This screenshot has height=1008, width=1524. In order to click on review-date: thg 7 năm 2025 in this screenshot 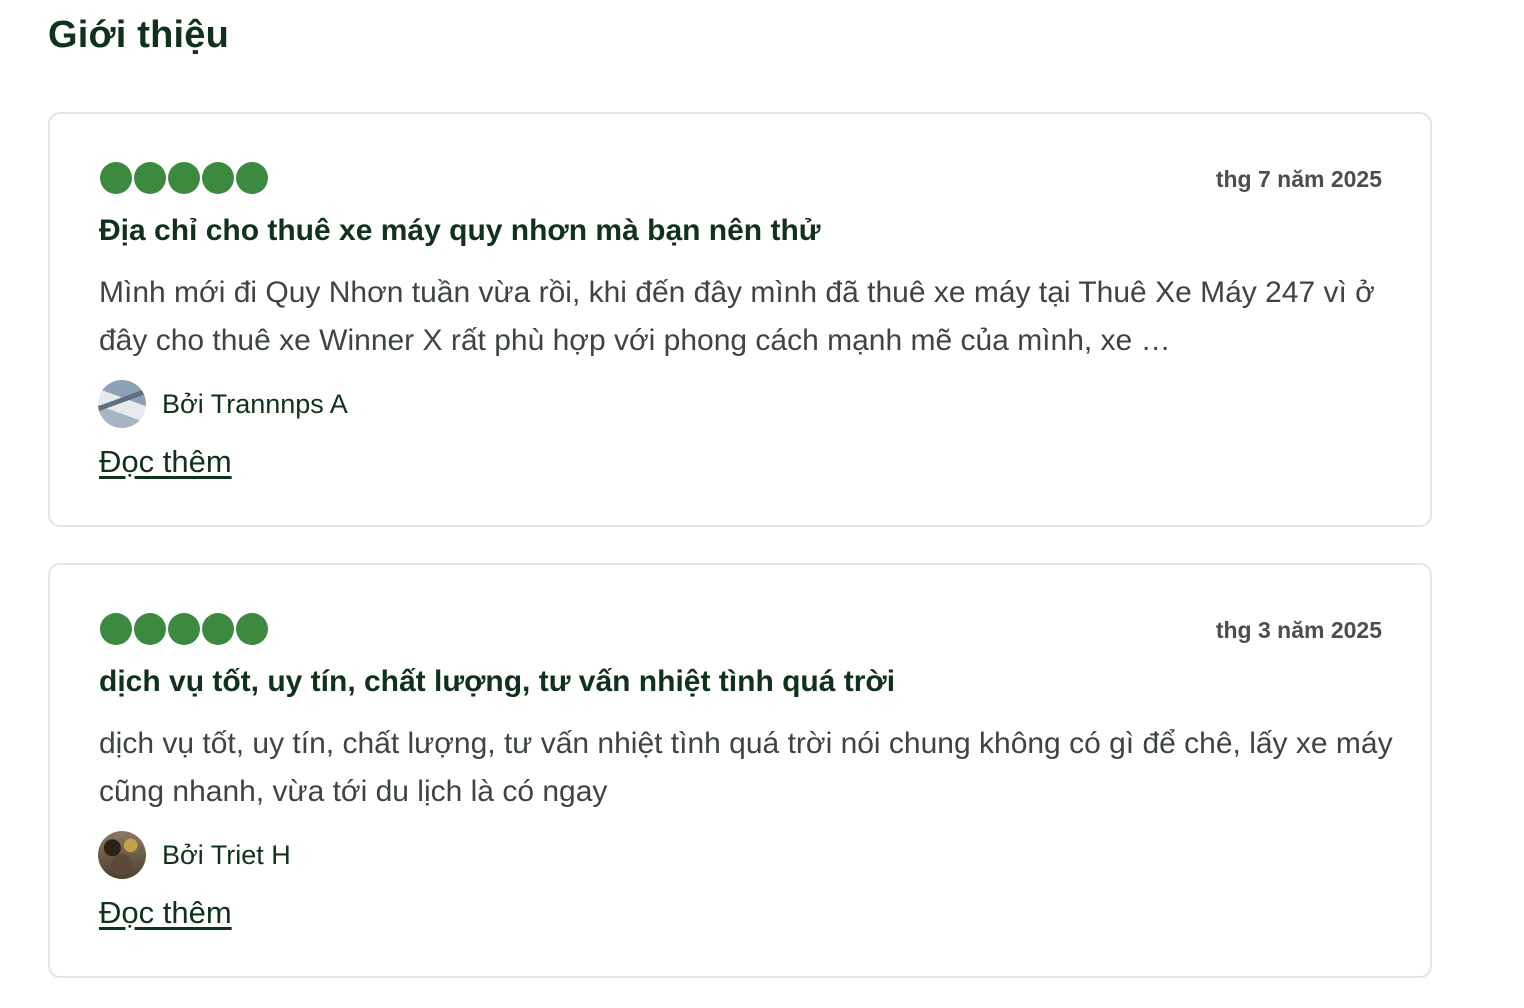, I will do `click(1298, 179)`.